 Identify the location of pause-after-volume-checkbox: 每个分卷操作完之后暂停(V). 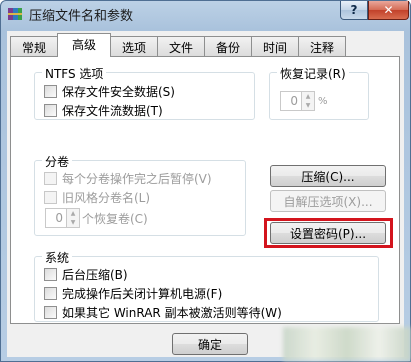
(128, 178).